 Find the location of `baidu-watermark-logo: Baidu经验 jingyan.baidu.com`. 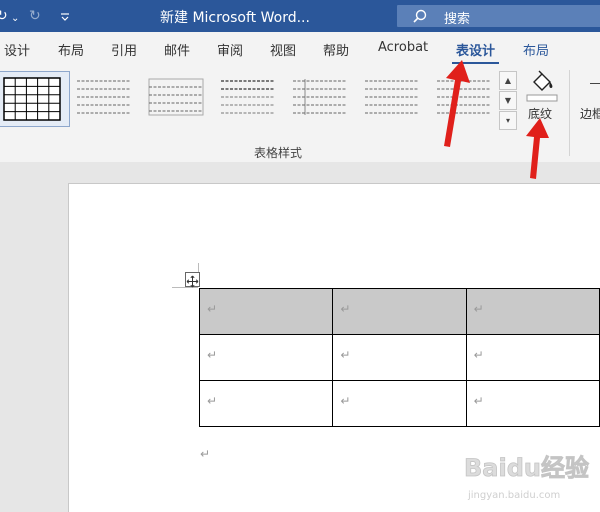

baidu-watermark-logo: Baidu经验 jingyan.baidu.com is located at coordinates (527, 477).